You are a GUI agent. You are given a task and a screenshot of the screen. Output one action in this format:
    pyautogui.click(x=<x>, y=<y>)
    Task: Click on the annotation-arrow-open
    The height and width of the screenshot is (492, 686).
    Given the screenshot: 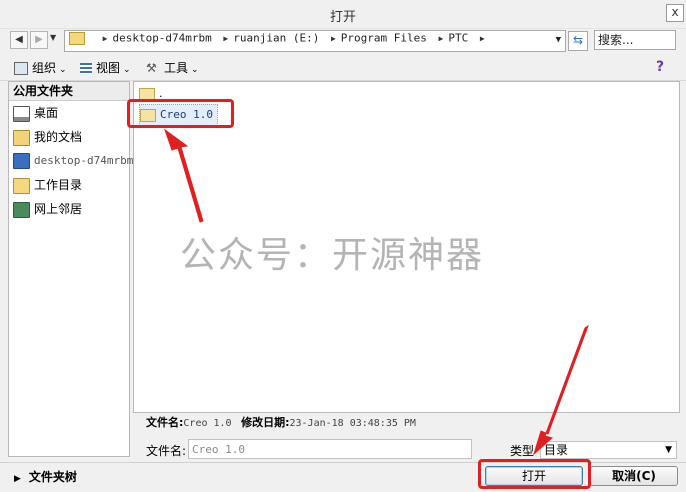 What is the action you would take?
    pyautogui.click(x=561, y=390)
    